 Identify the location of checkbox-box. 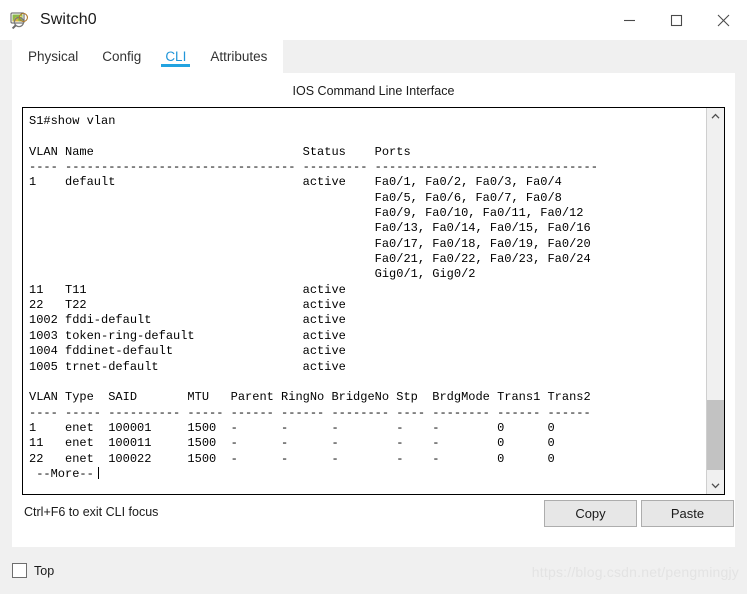
(19, 570).